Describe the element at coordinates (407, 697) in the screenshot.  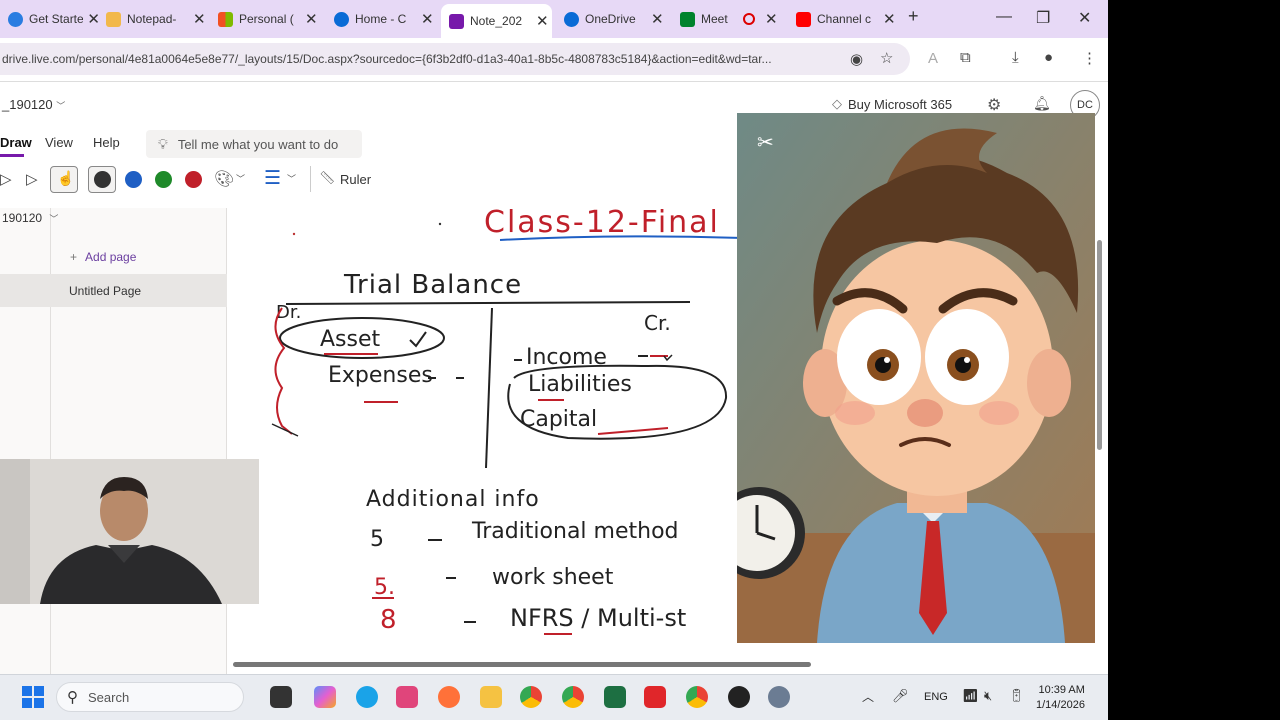
I see `snipping-tool-icon` at that location.